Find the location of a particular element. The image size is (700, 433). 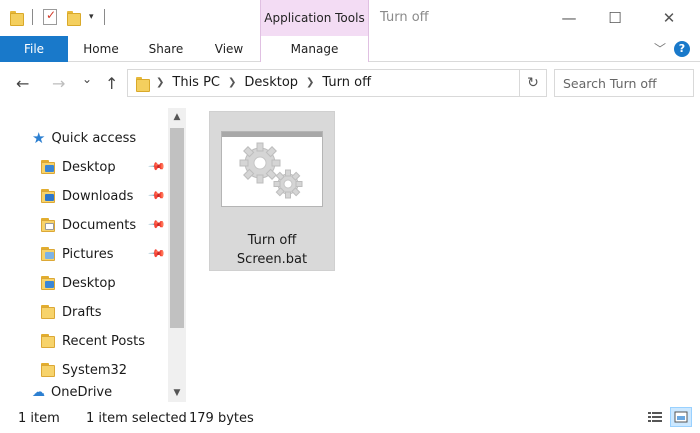

expand-ribbon-icon: ﹀ is located at coordinates (660, 48).